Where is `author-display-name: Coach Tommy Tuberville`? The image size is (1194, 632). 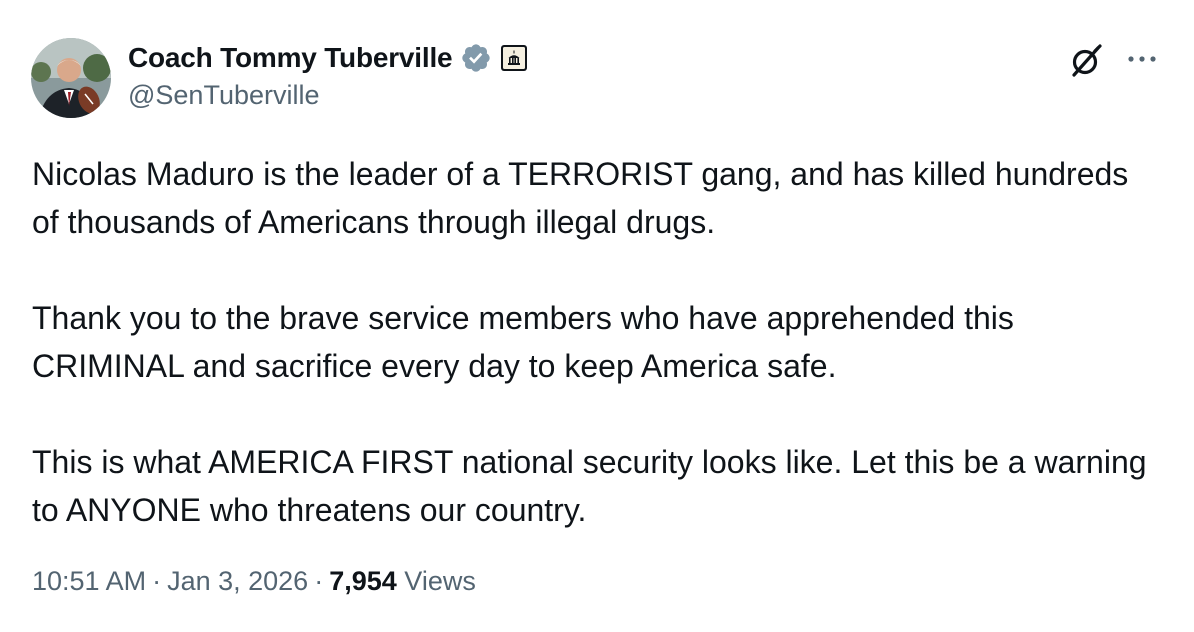 author-display-name: Coach Tommy Tuberville is located at coordinates (290, 58).